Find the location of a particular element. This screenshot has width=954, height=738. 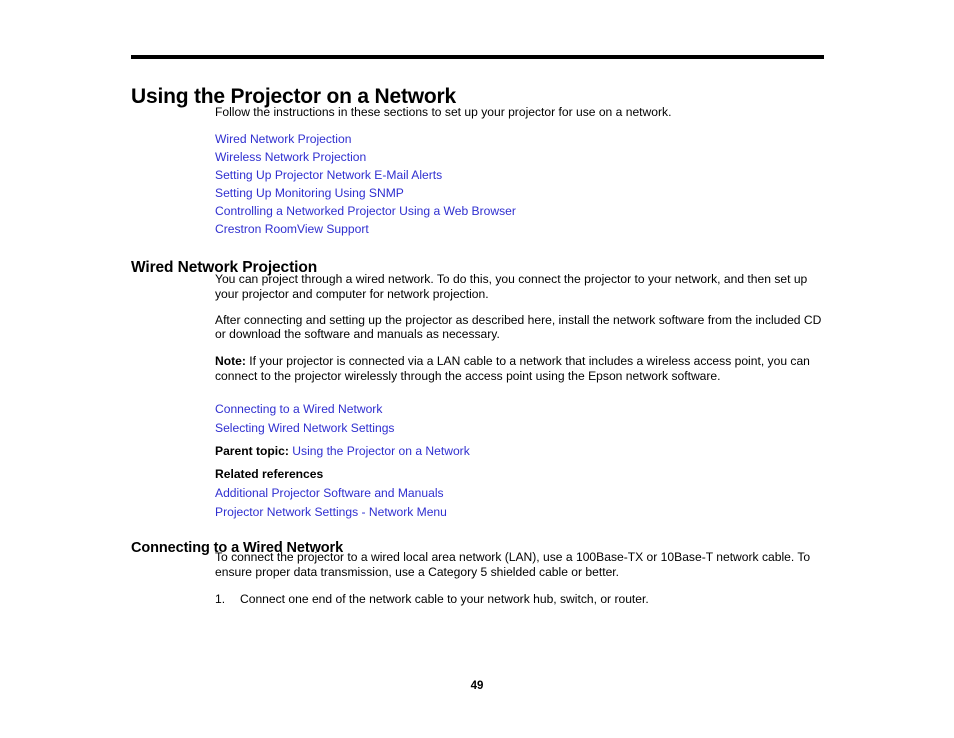

parent-topic-link: Using the Projector on a Network is located at coordinates (380, 451).